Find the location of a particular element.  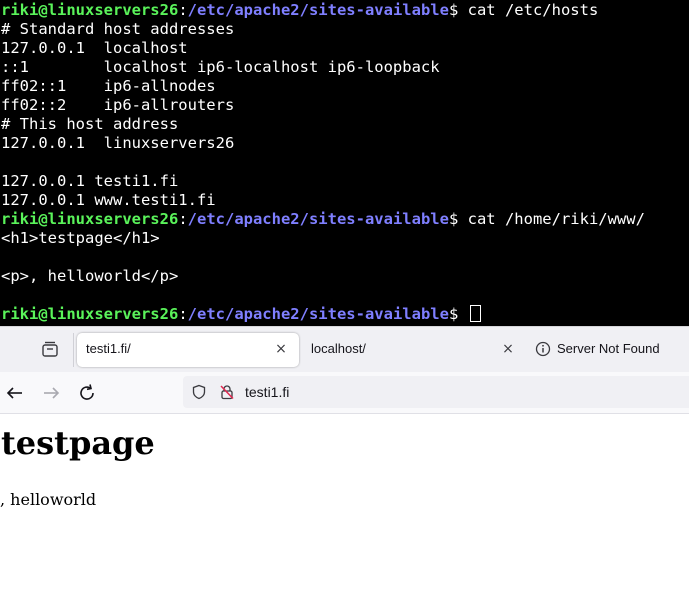

terminal-output-line: ff02::2 ip6-allrouters is located at coordinates (118, 105).